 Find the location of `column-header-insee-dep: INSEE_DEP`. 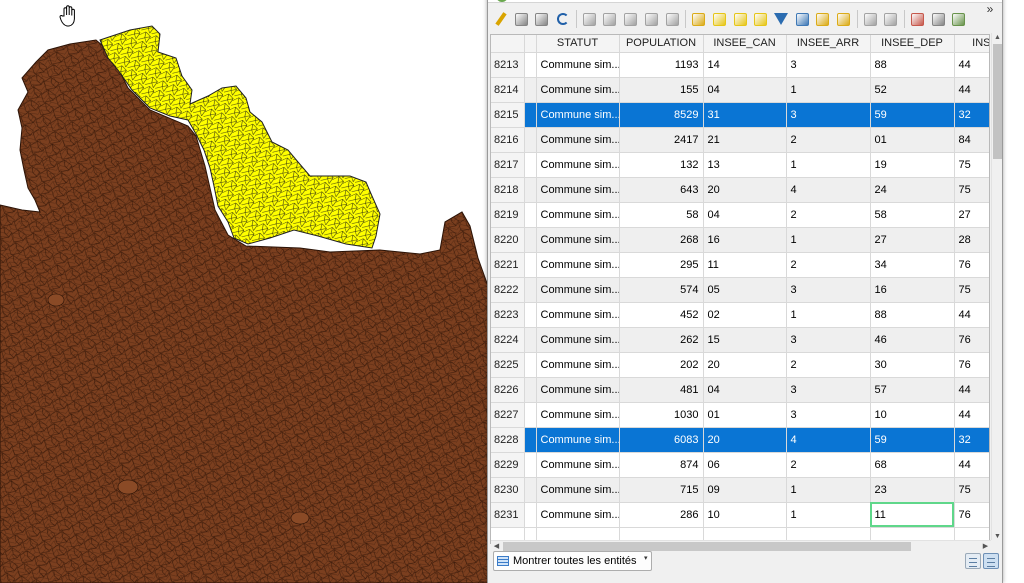

column-header-insee-dep: INSEE_DEP is located at coordinates (912, 44).